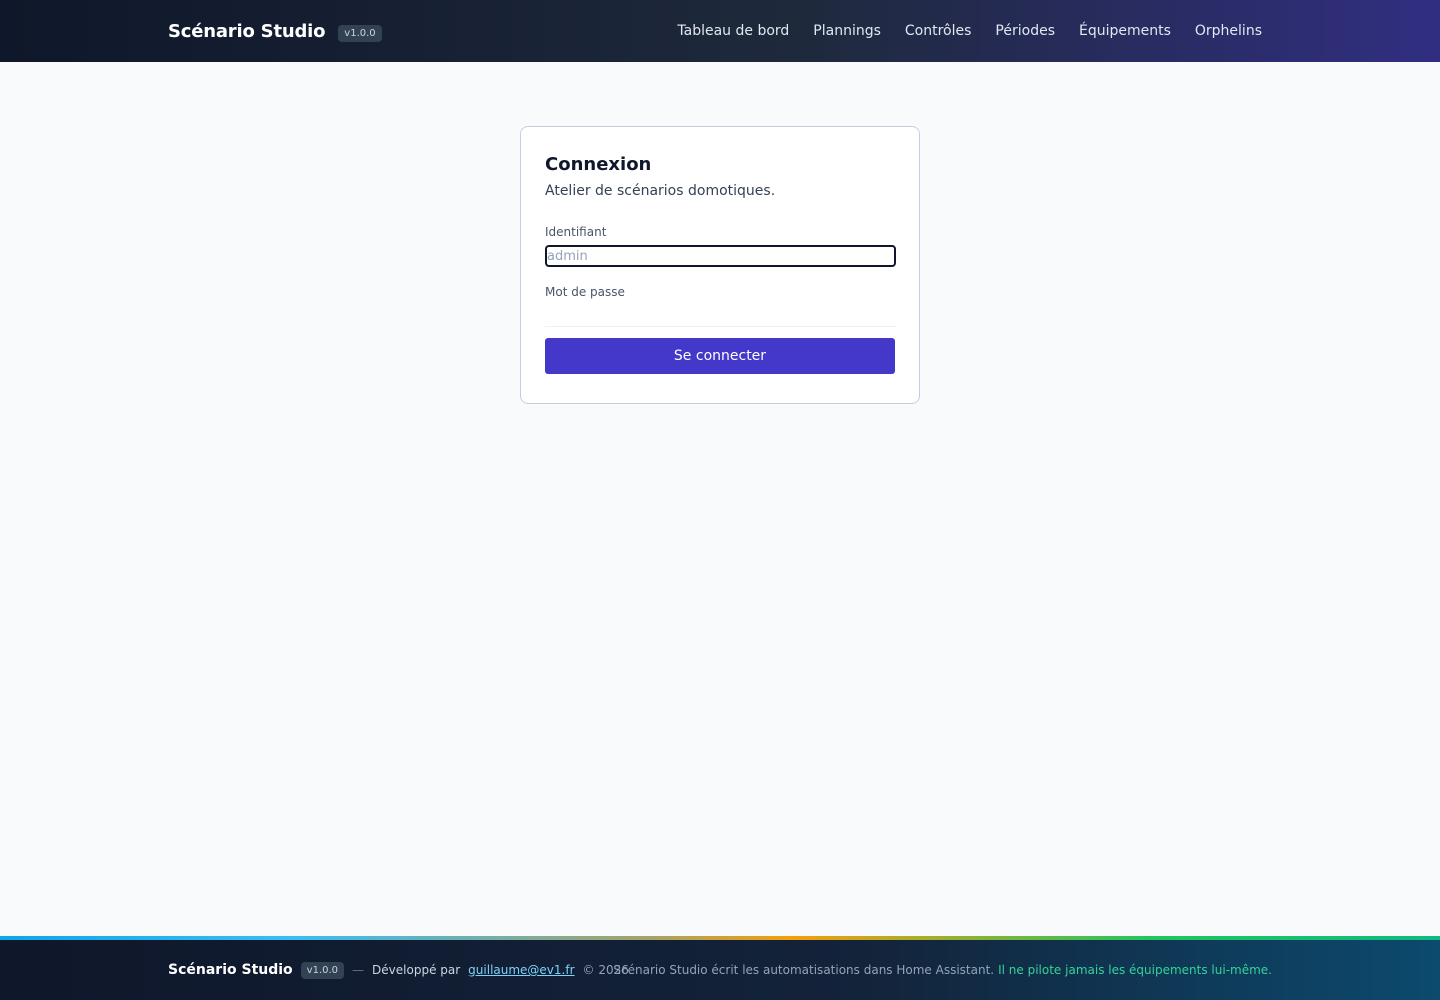 This screenshot has width=1440, height=1000. What do you see at coordinates (322, 970) in the screenshot?
I see `footer-version-badge: v1.0.0` at bounding box center [322, 970].